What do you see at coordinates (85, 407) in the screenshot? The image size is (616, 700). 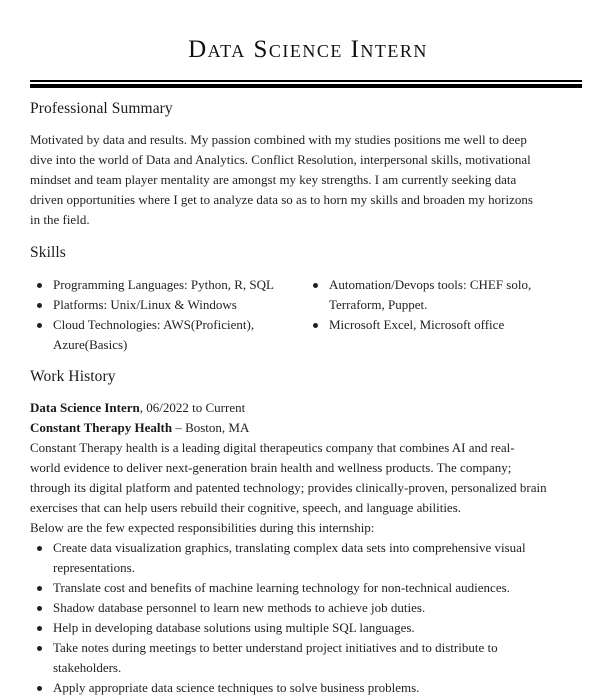 I see `job-title: Data Science Intern` at bounding box center [85, 407].